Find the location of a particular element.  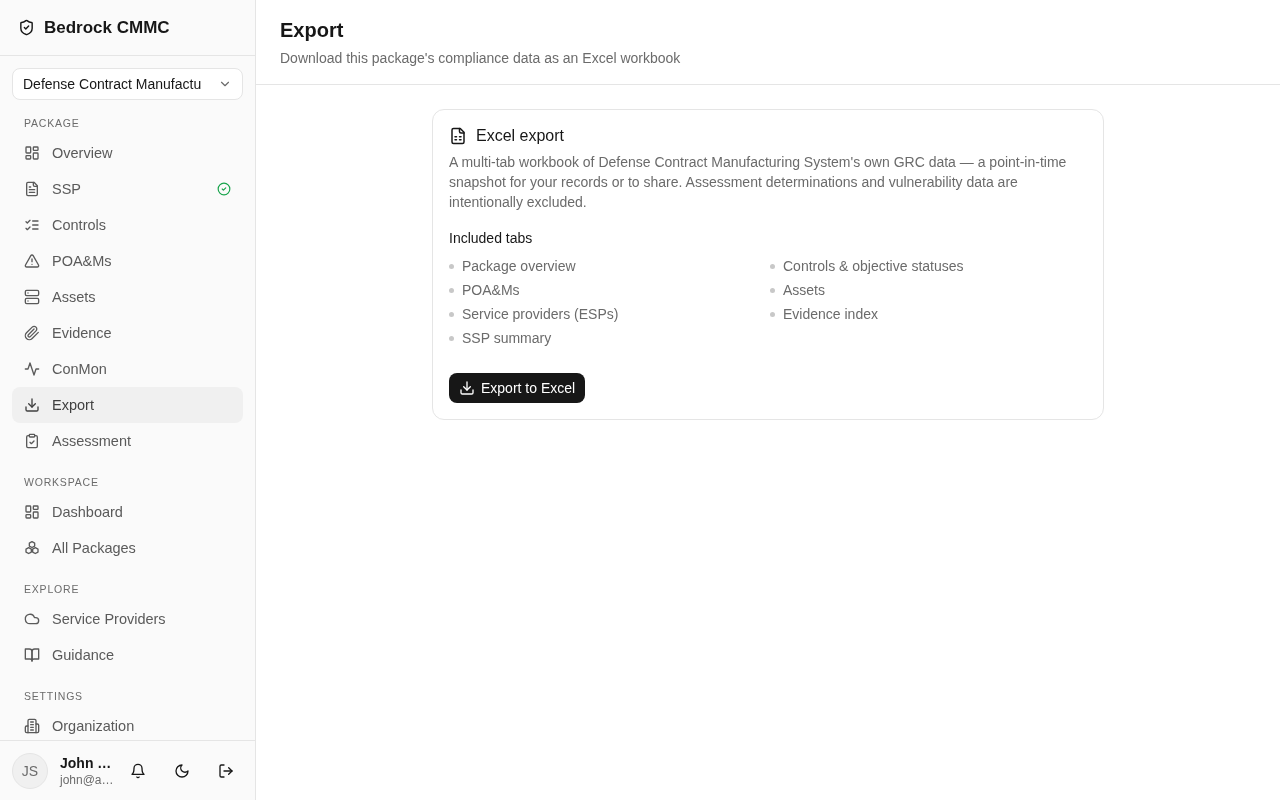

list-item-text: Controls & objective statuses is located at coordinates (873, 266).